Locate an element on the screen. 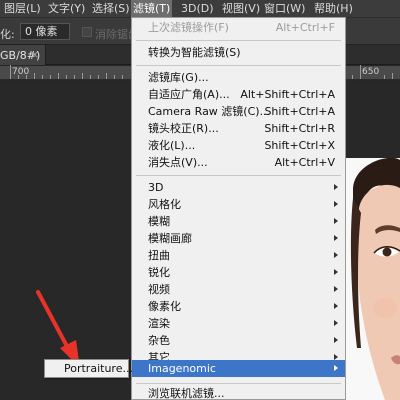 This screenshot has height=400, width=400. photo-portrait is located at coordinates (372, 279).